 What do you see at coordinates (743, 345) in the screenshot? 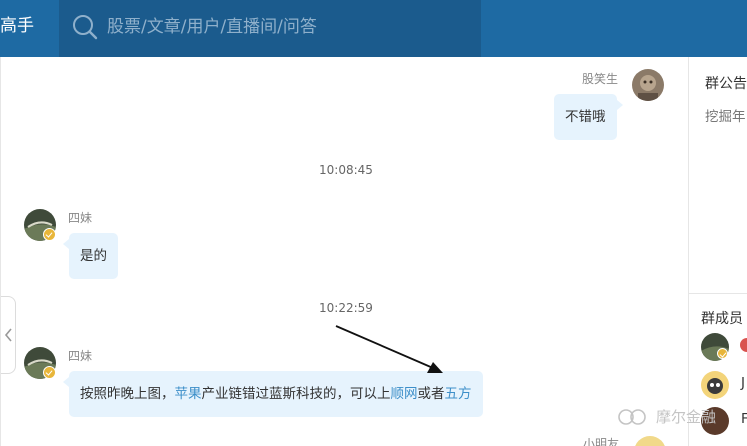
I see `member-role-badge-icon` at bounding box center [743, 345].